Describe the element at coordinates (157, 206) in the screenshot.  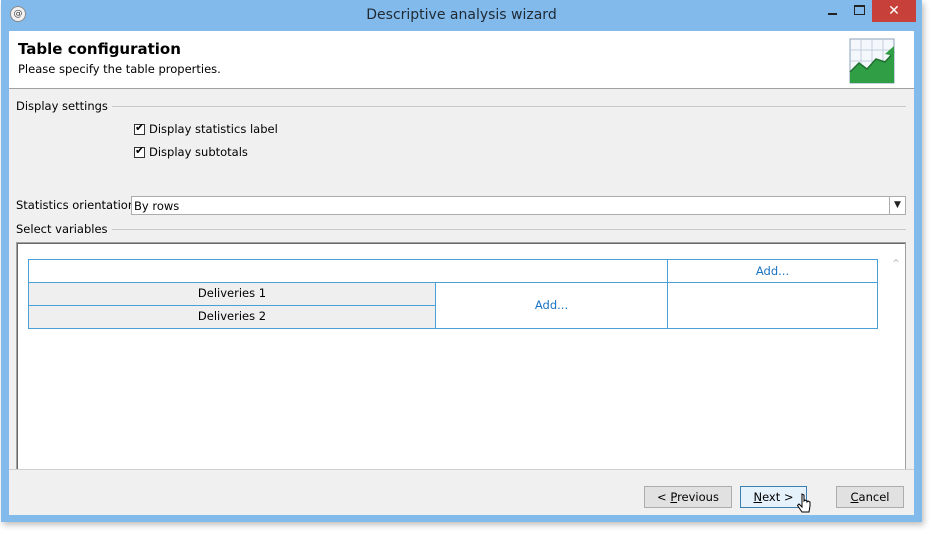
I see `statistics-orientation-value: By rows` at that location.